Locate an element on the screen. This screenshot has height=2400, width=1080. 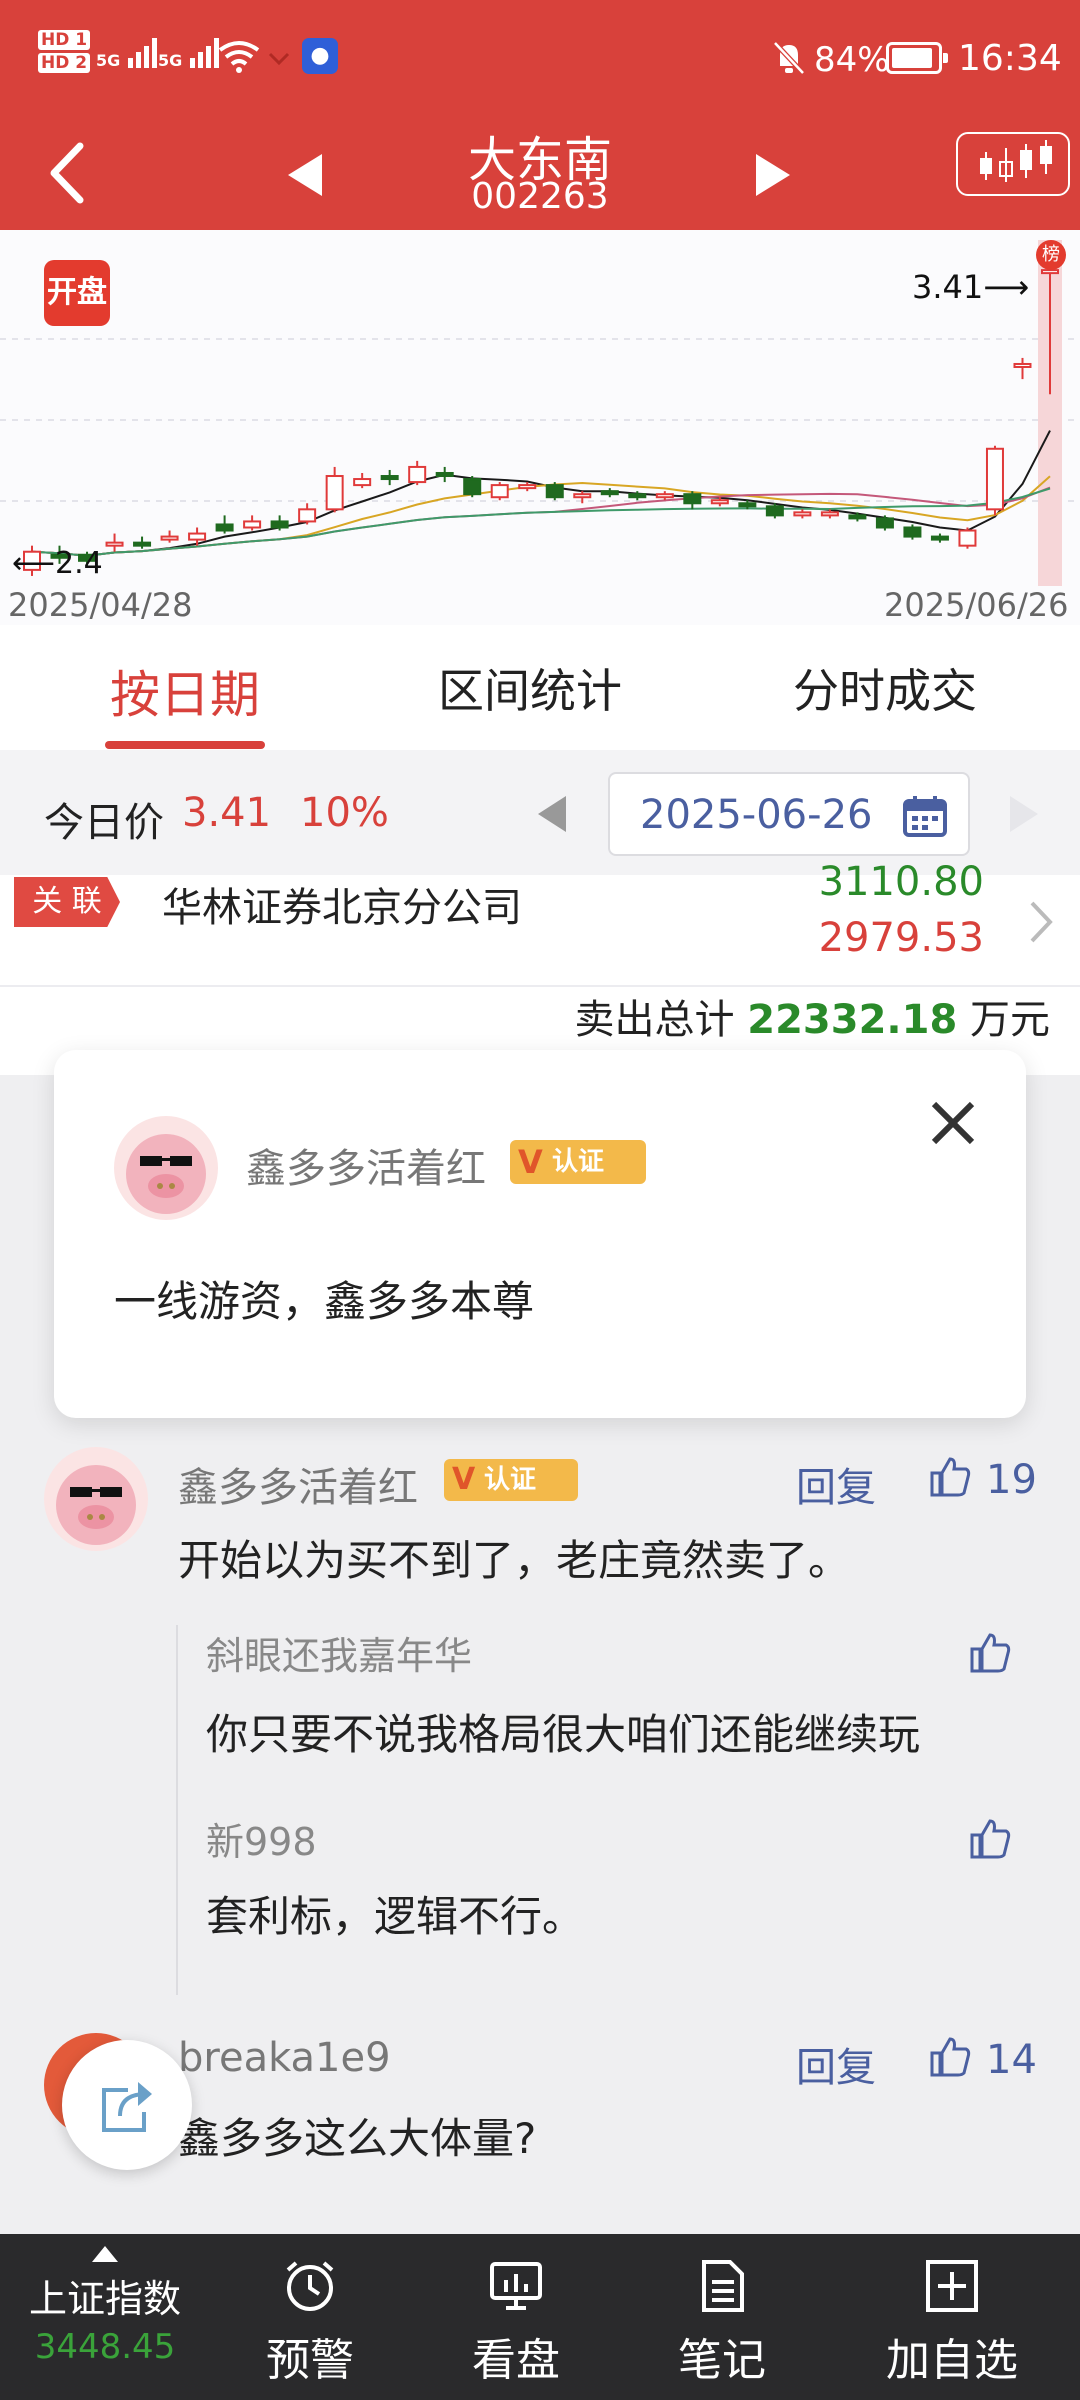
nav-notes: 笔记 is located at coordinates (722, 2323).